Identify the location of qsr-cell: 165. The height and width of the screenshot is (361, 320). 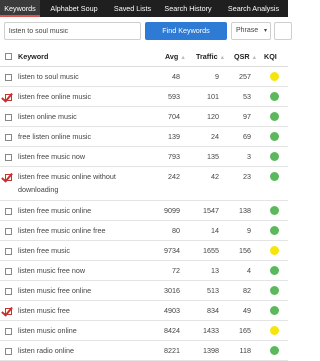
(245, 330).